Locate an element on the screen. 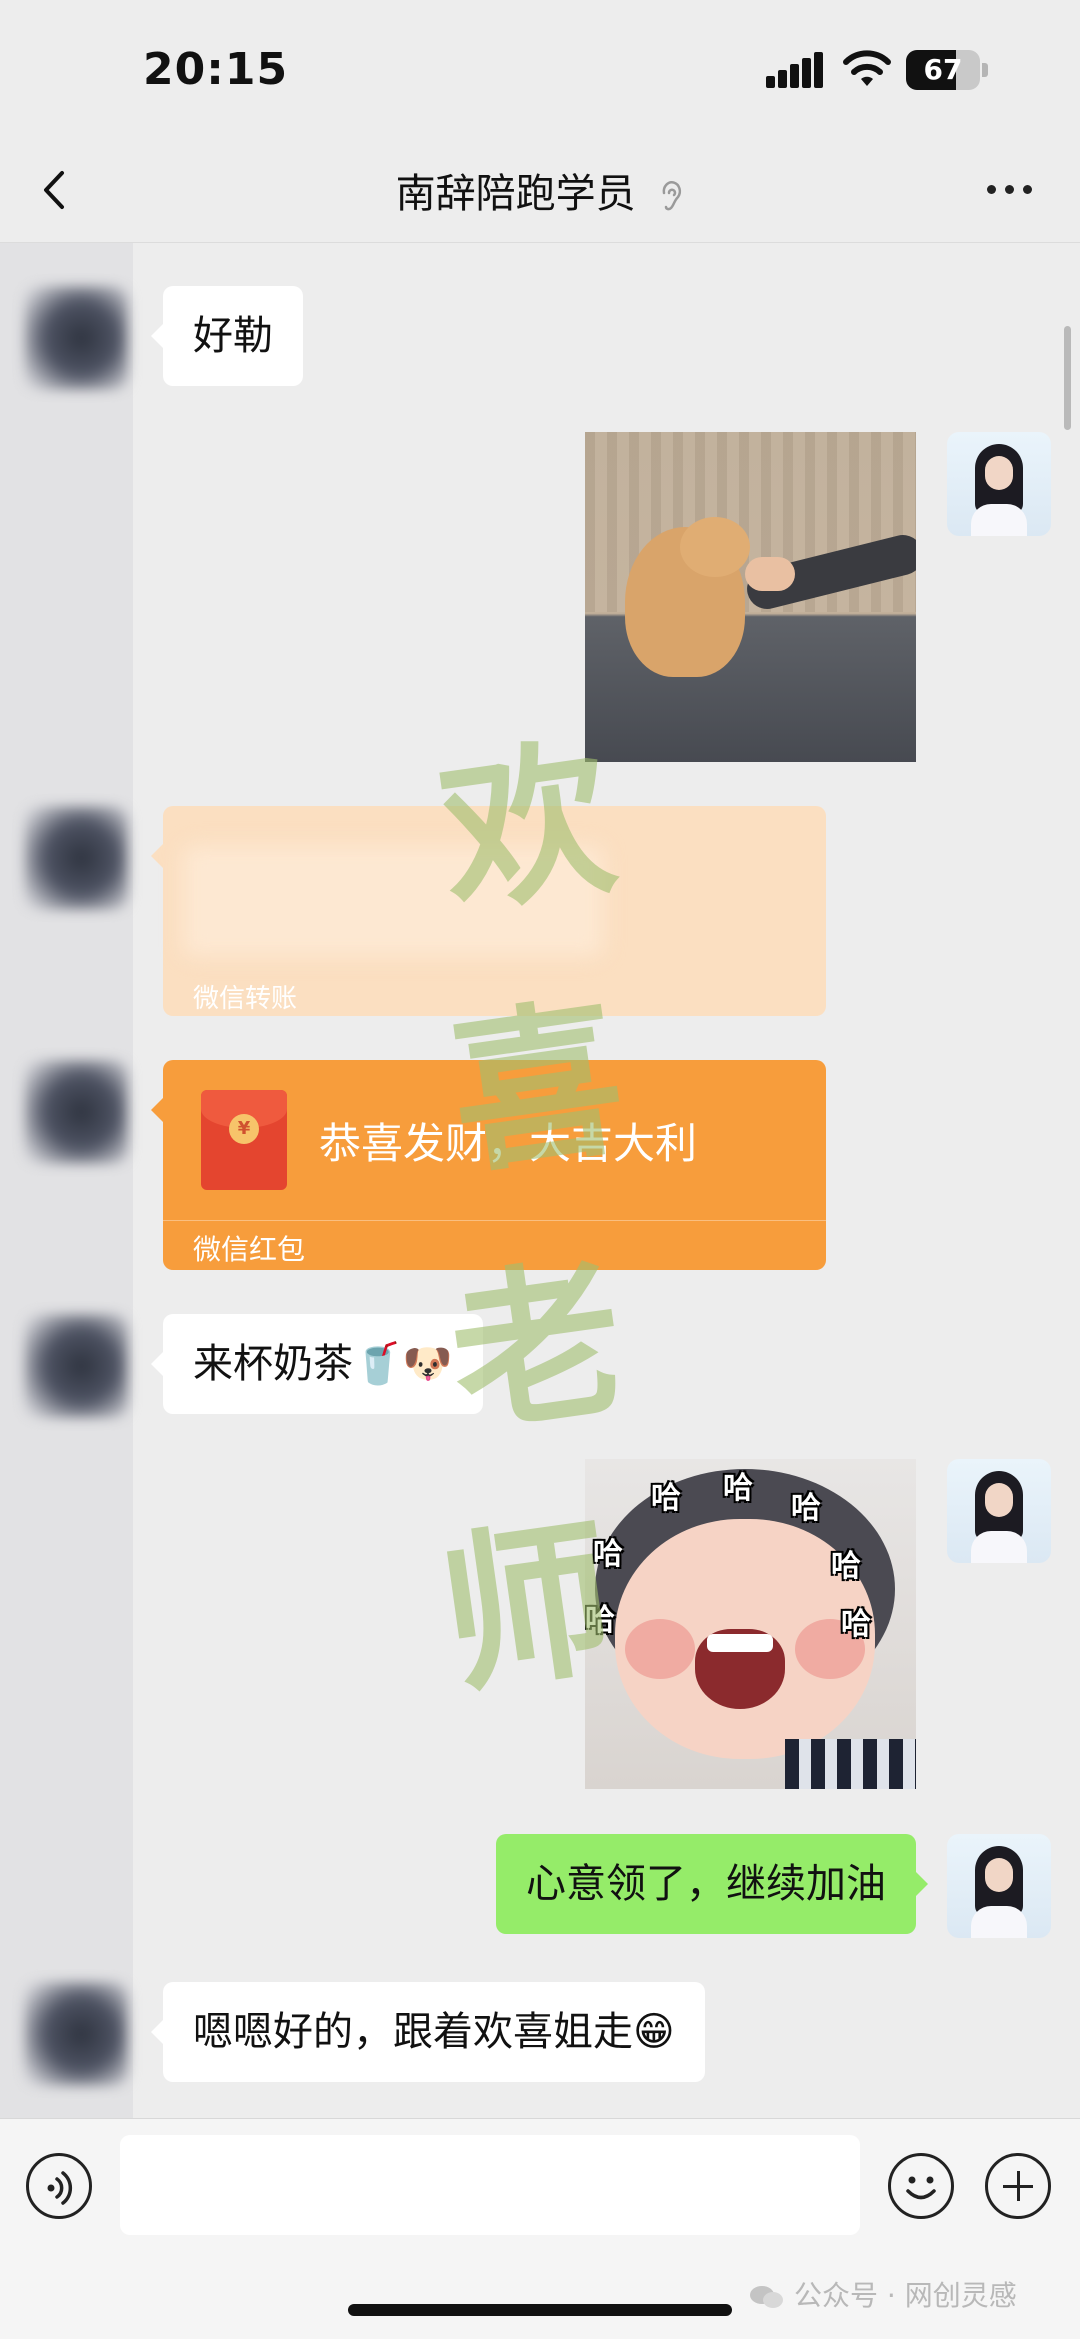  wechat-icon is located at coordinates (766, 2297).